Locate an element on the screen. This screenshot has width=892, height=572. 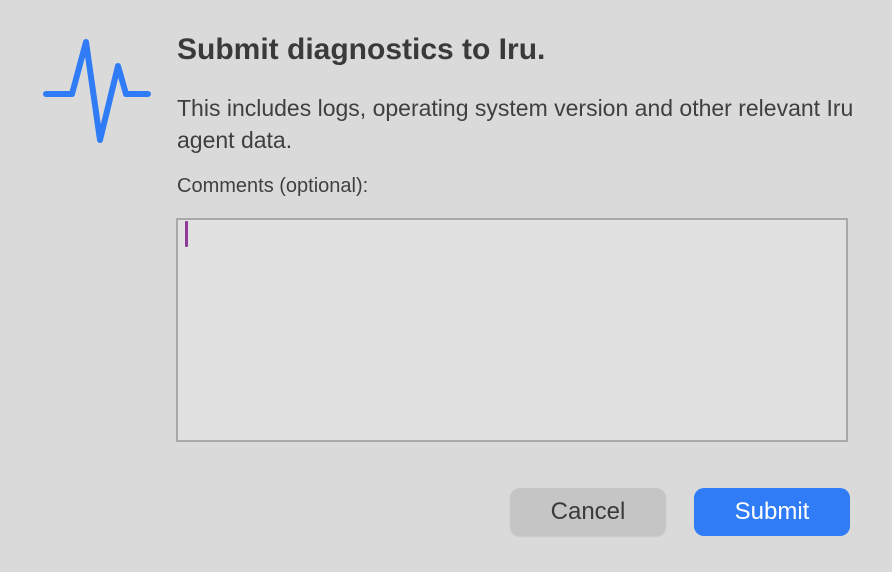
pulse-icon is located at coordinates (97, 92).